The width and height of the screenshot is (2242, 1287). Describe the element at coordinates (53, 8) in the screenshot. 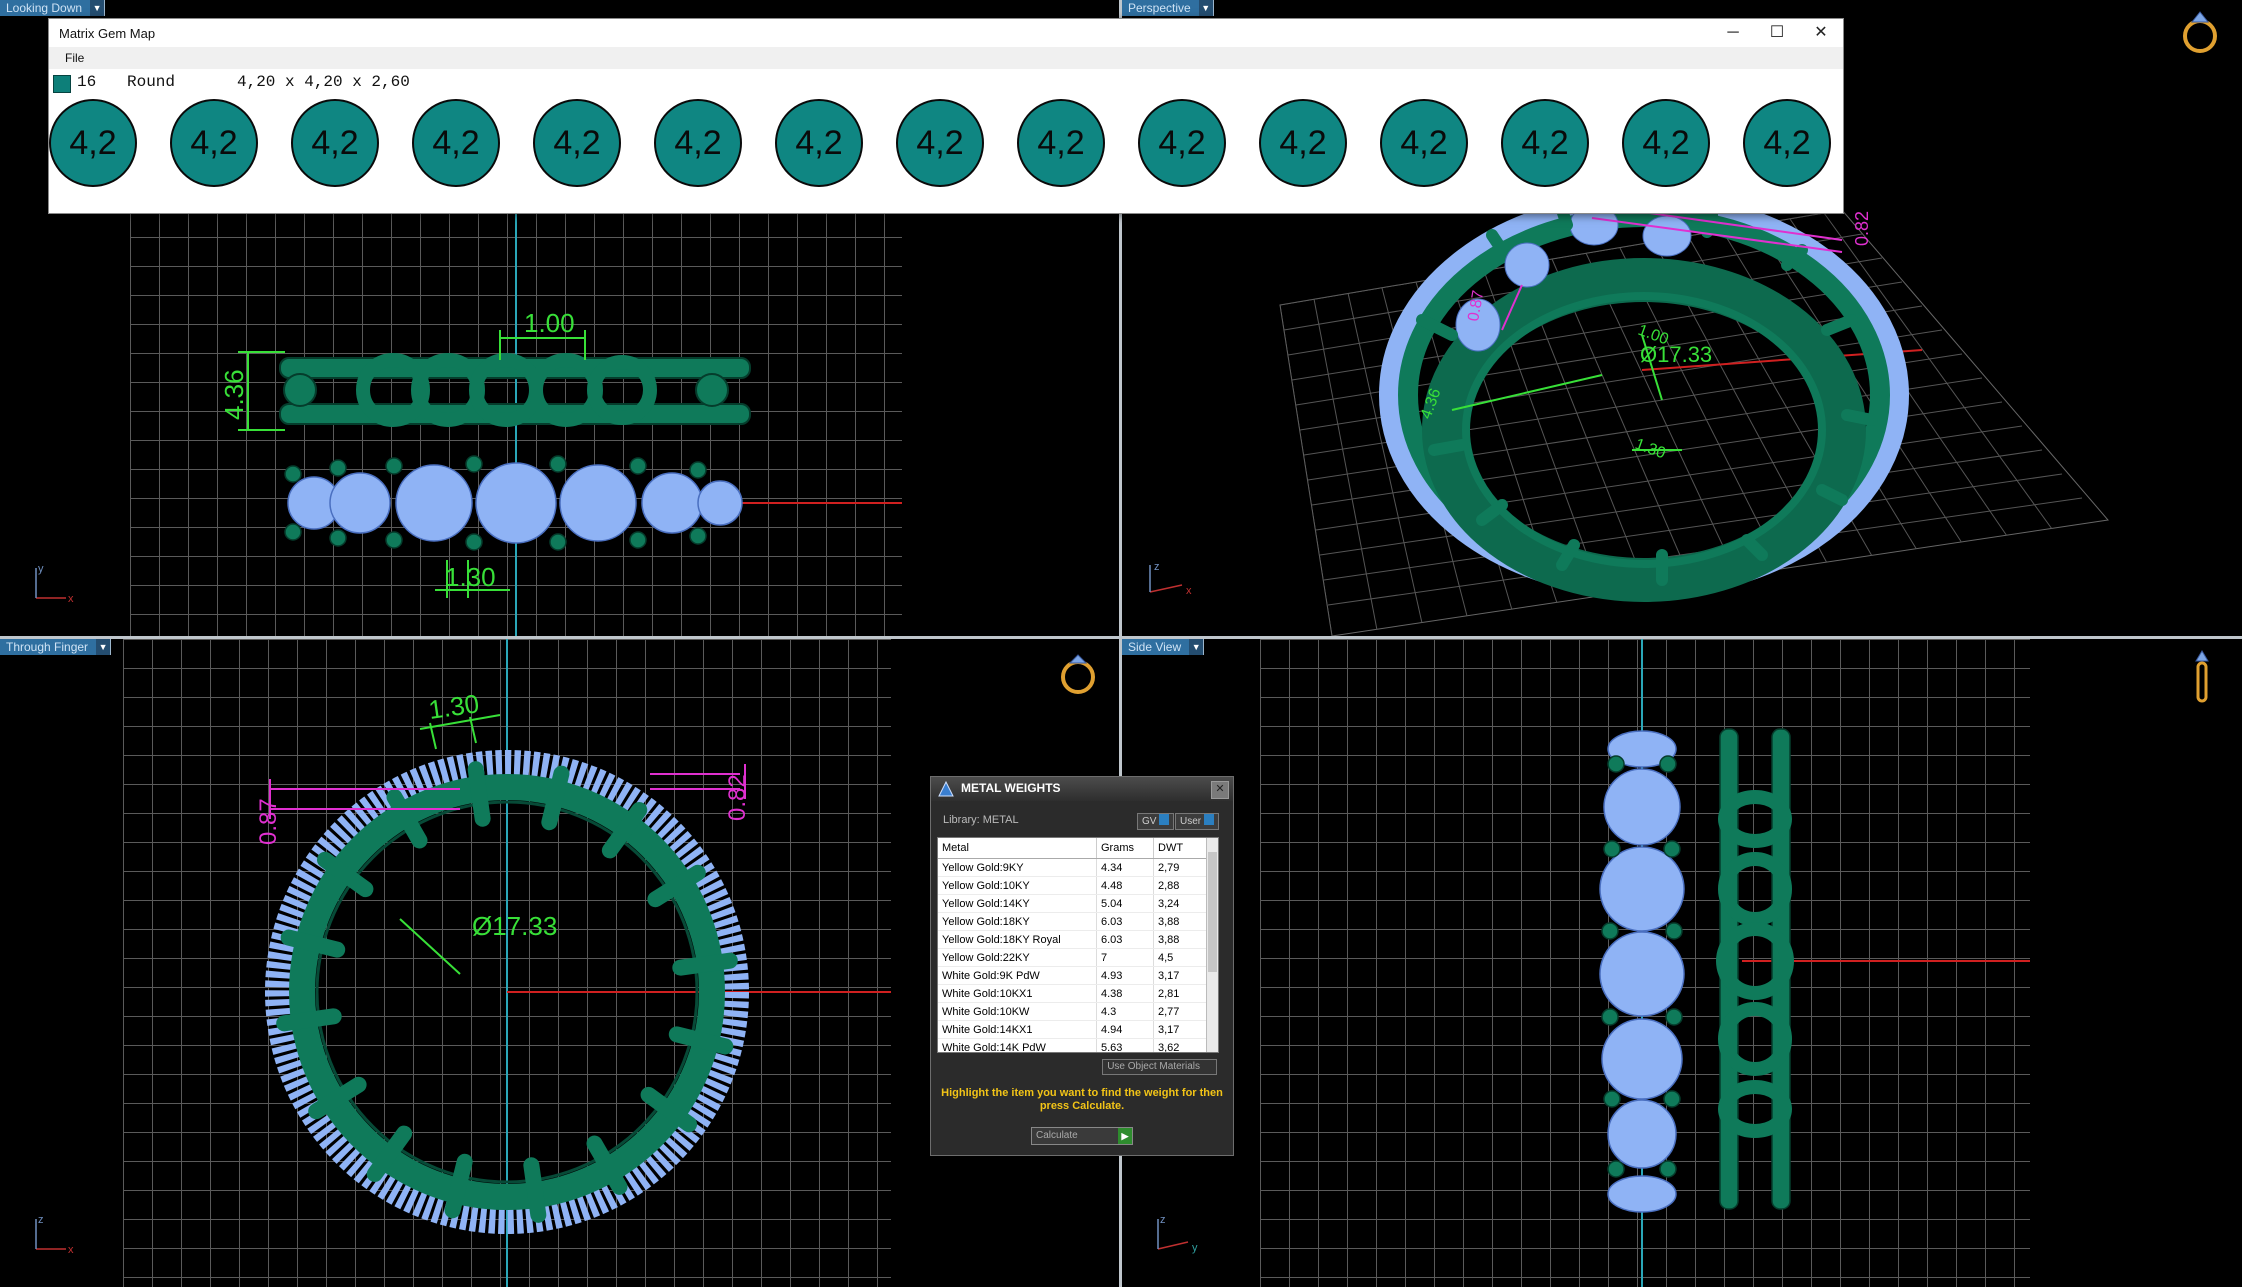

I see `viewport-label-looking-down: Looking Down ▼` at that location.